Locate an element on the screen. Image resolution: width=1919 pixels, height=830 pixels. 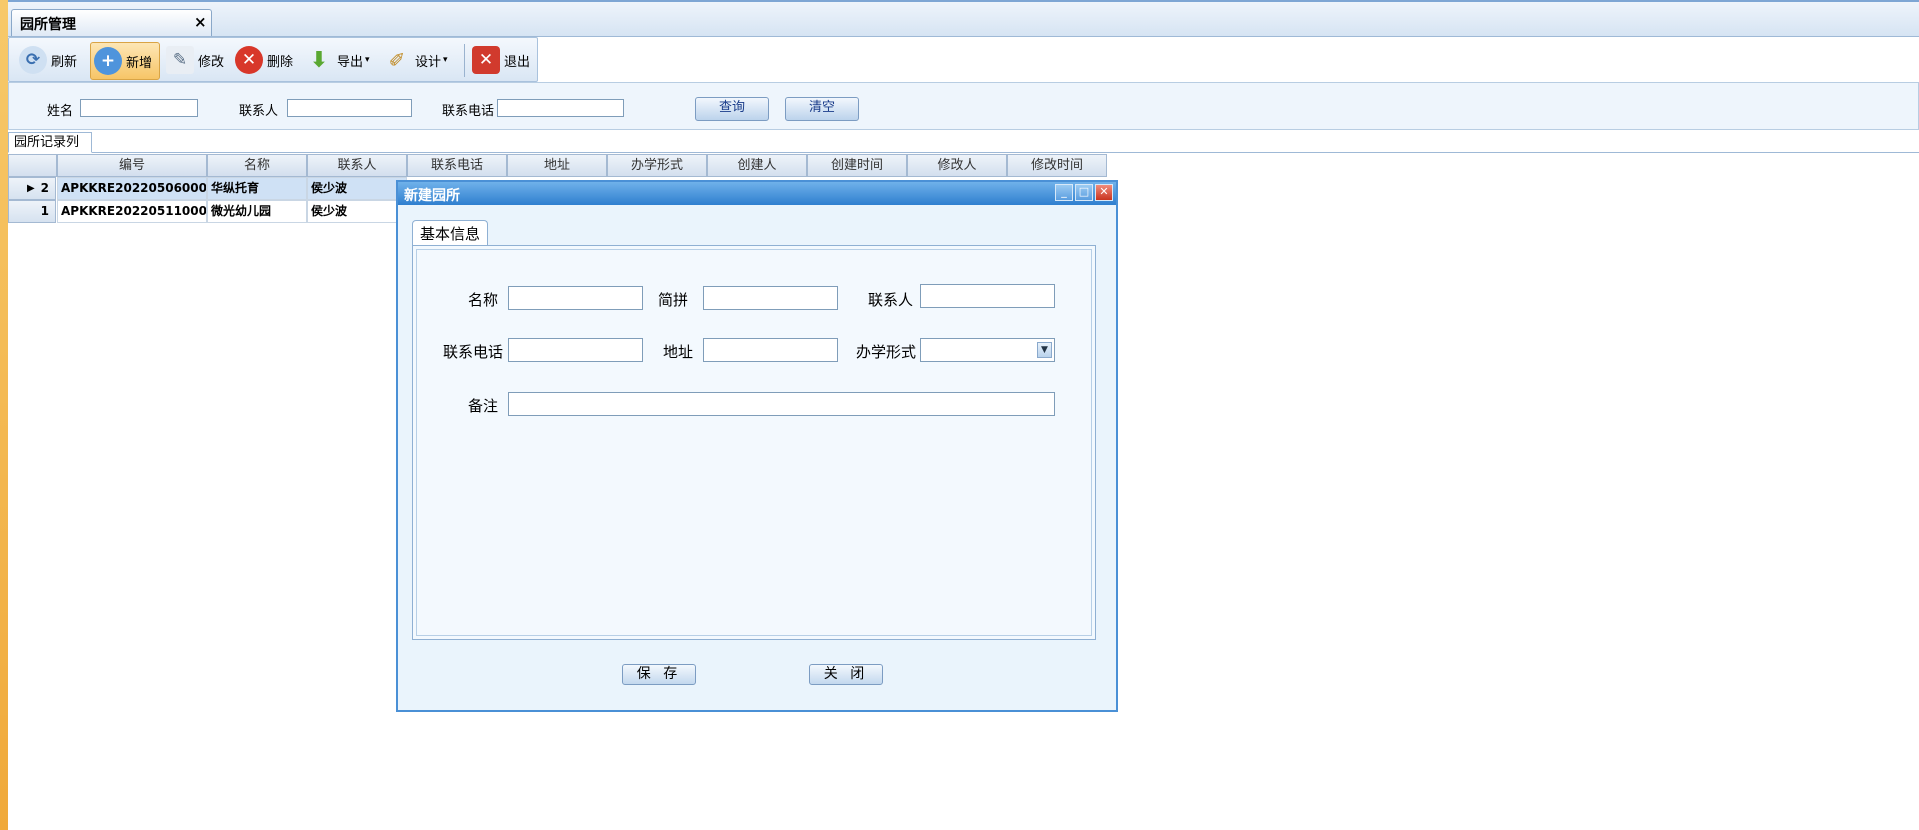
name-field is located at coordinates (575, 298).